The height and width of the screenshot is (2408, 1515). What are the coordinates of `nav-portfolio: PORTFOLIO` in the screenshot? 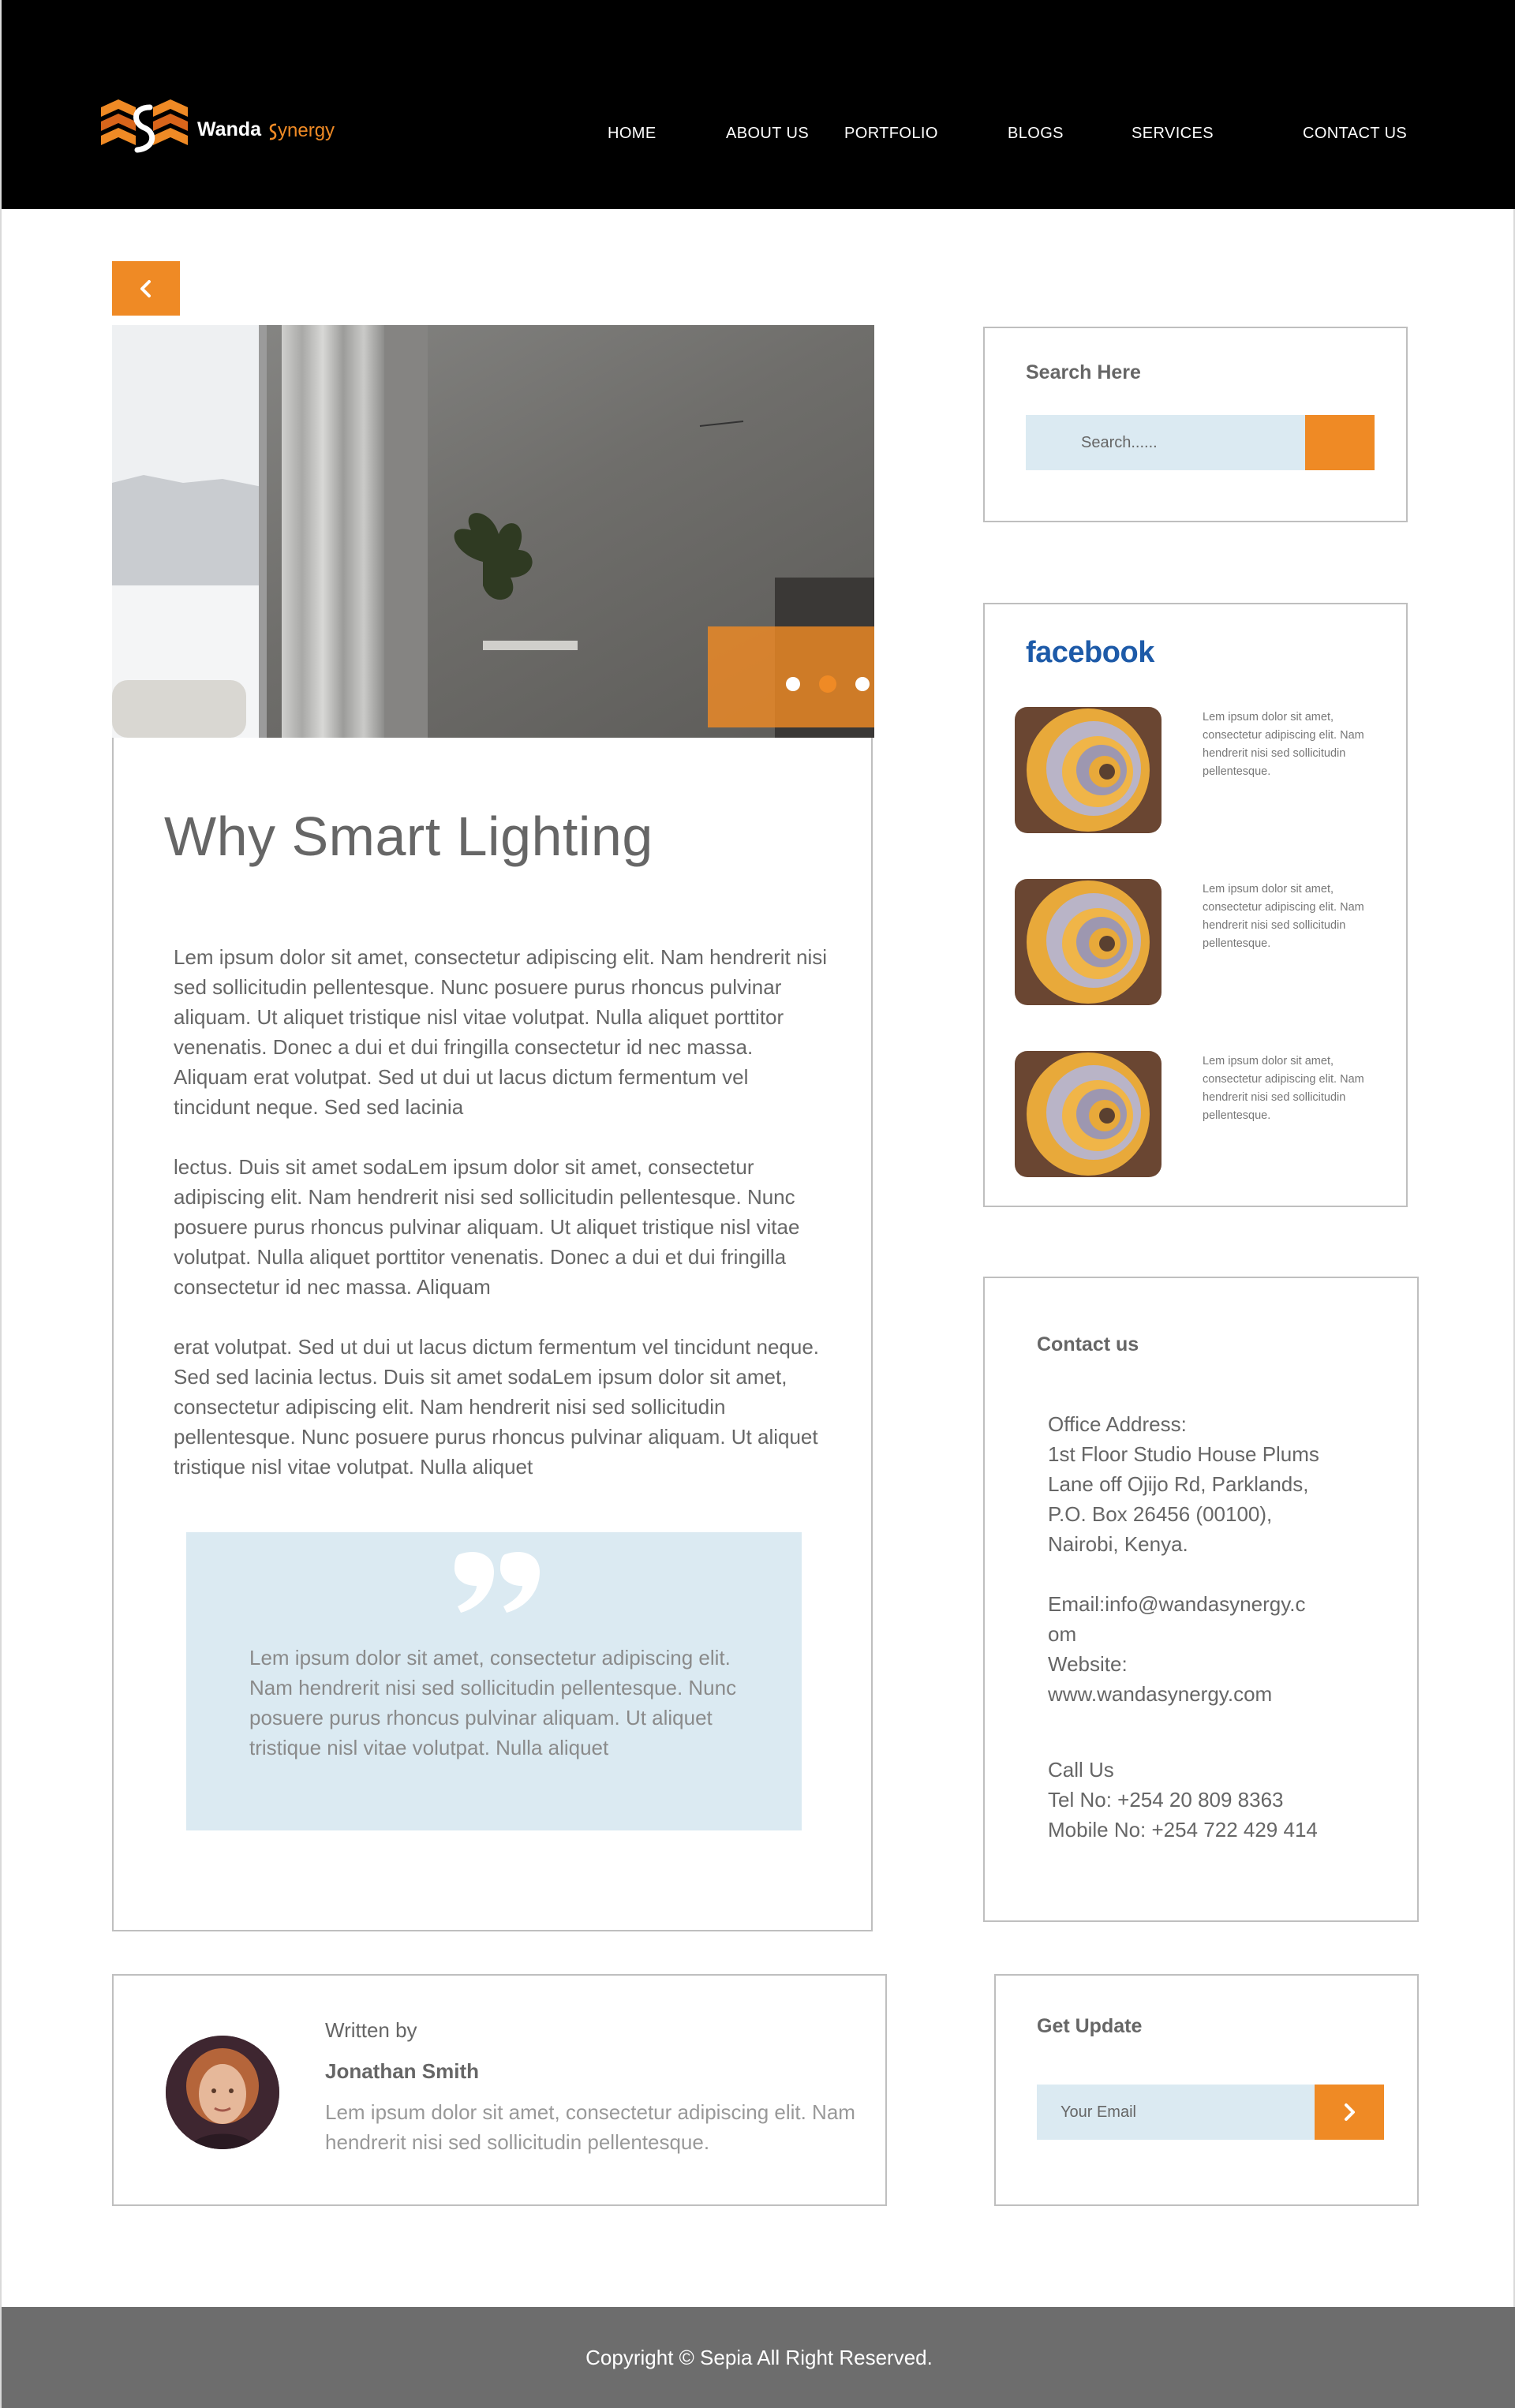 It's located at (891, 134).